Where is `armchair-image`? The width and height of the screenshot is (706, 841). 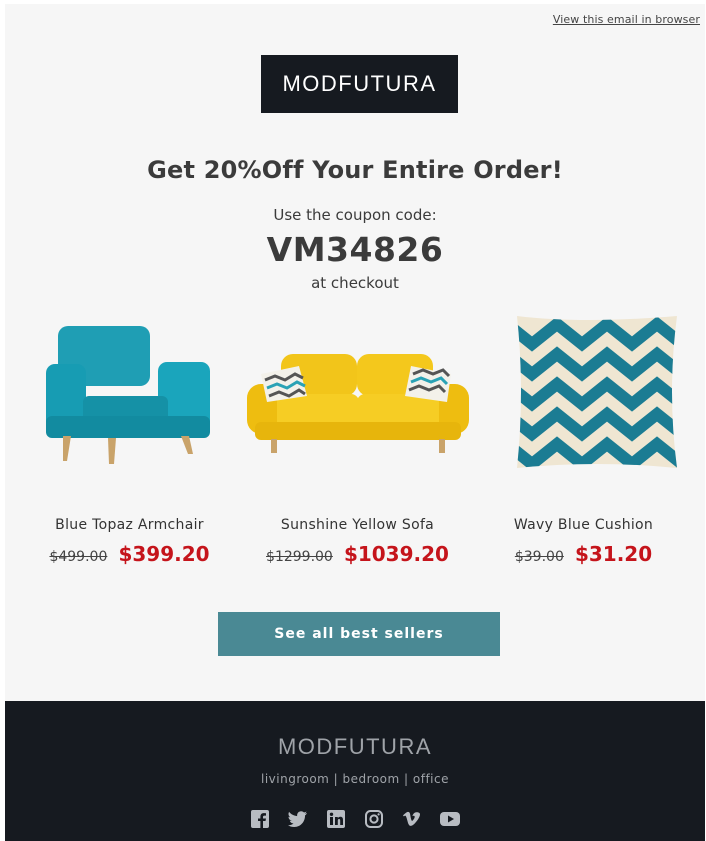 armchair-image is located at coordinates (129, 391).